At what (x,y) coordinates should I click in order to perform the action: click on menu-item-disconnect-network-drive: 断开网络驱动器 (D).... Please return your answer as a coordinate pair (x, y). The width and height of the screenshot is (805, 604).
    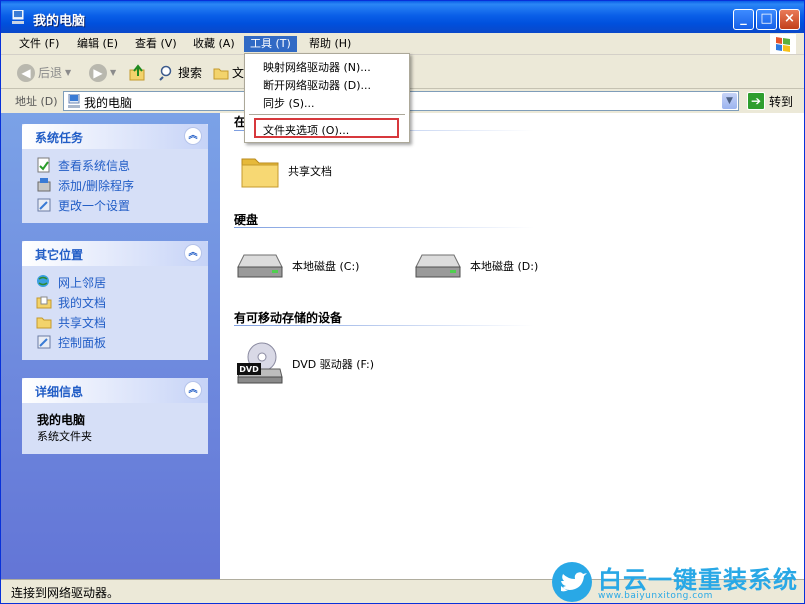
    Looking at the image, I should click on (317, 85).